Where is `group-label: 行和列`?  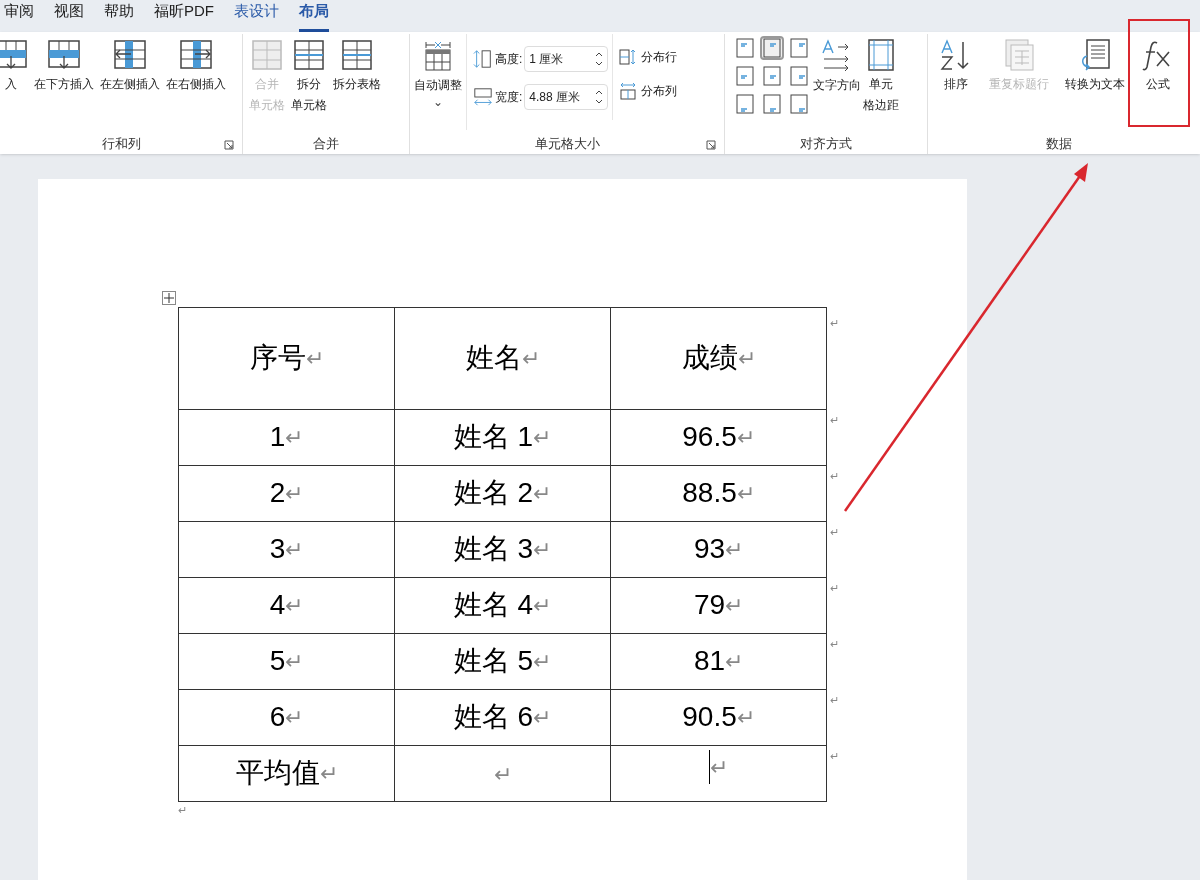 group-label: 行和列 is located at coordinates (121, 143).